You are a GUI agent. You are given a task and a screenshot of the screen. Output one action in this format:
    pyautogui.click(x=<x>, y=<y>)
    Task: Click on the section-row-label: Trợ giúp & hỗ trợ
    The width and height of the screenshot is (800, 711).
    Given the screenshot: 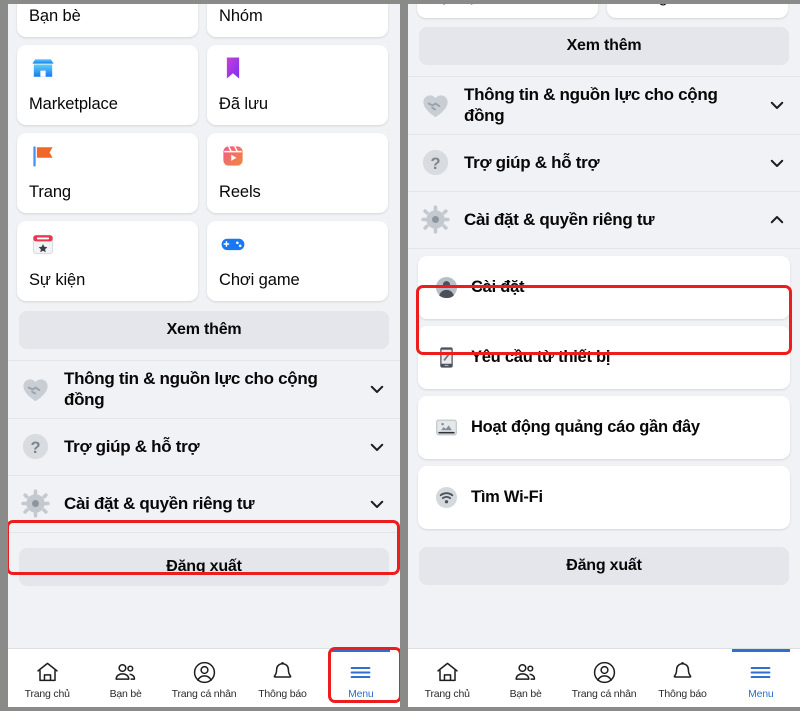 What is the action you would take?
    pyautogui.click(x=532, y=162)
    